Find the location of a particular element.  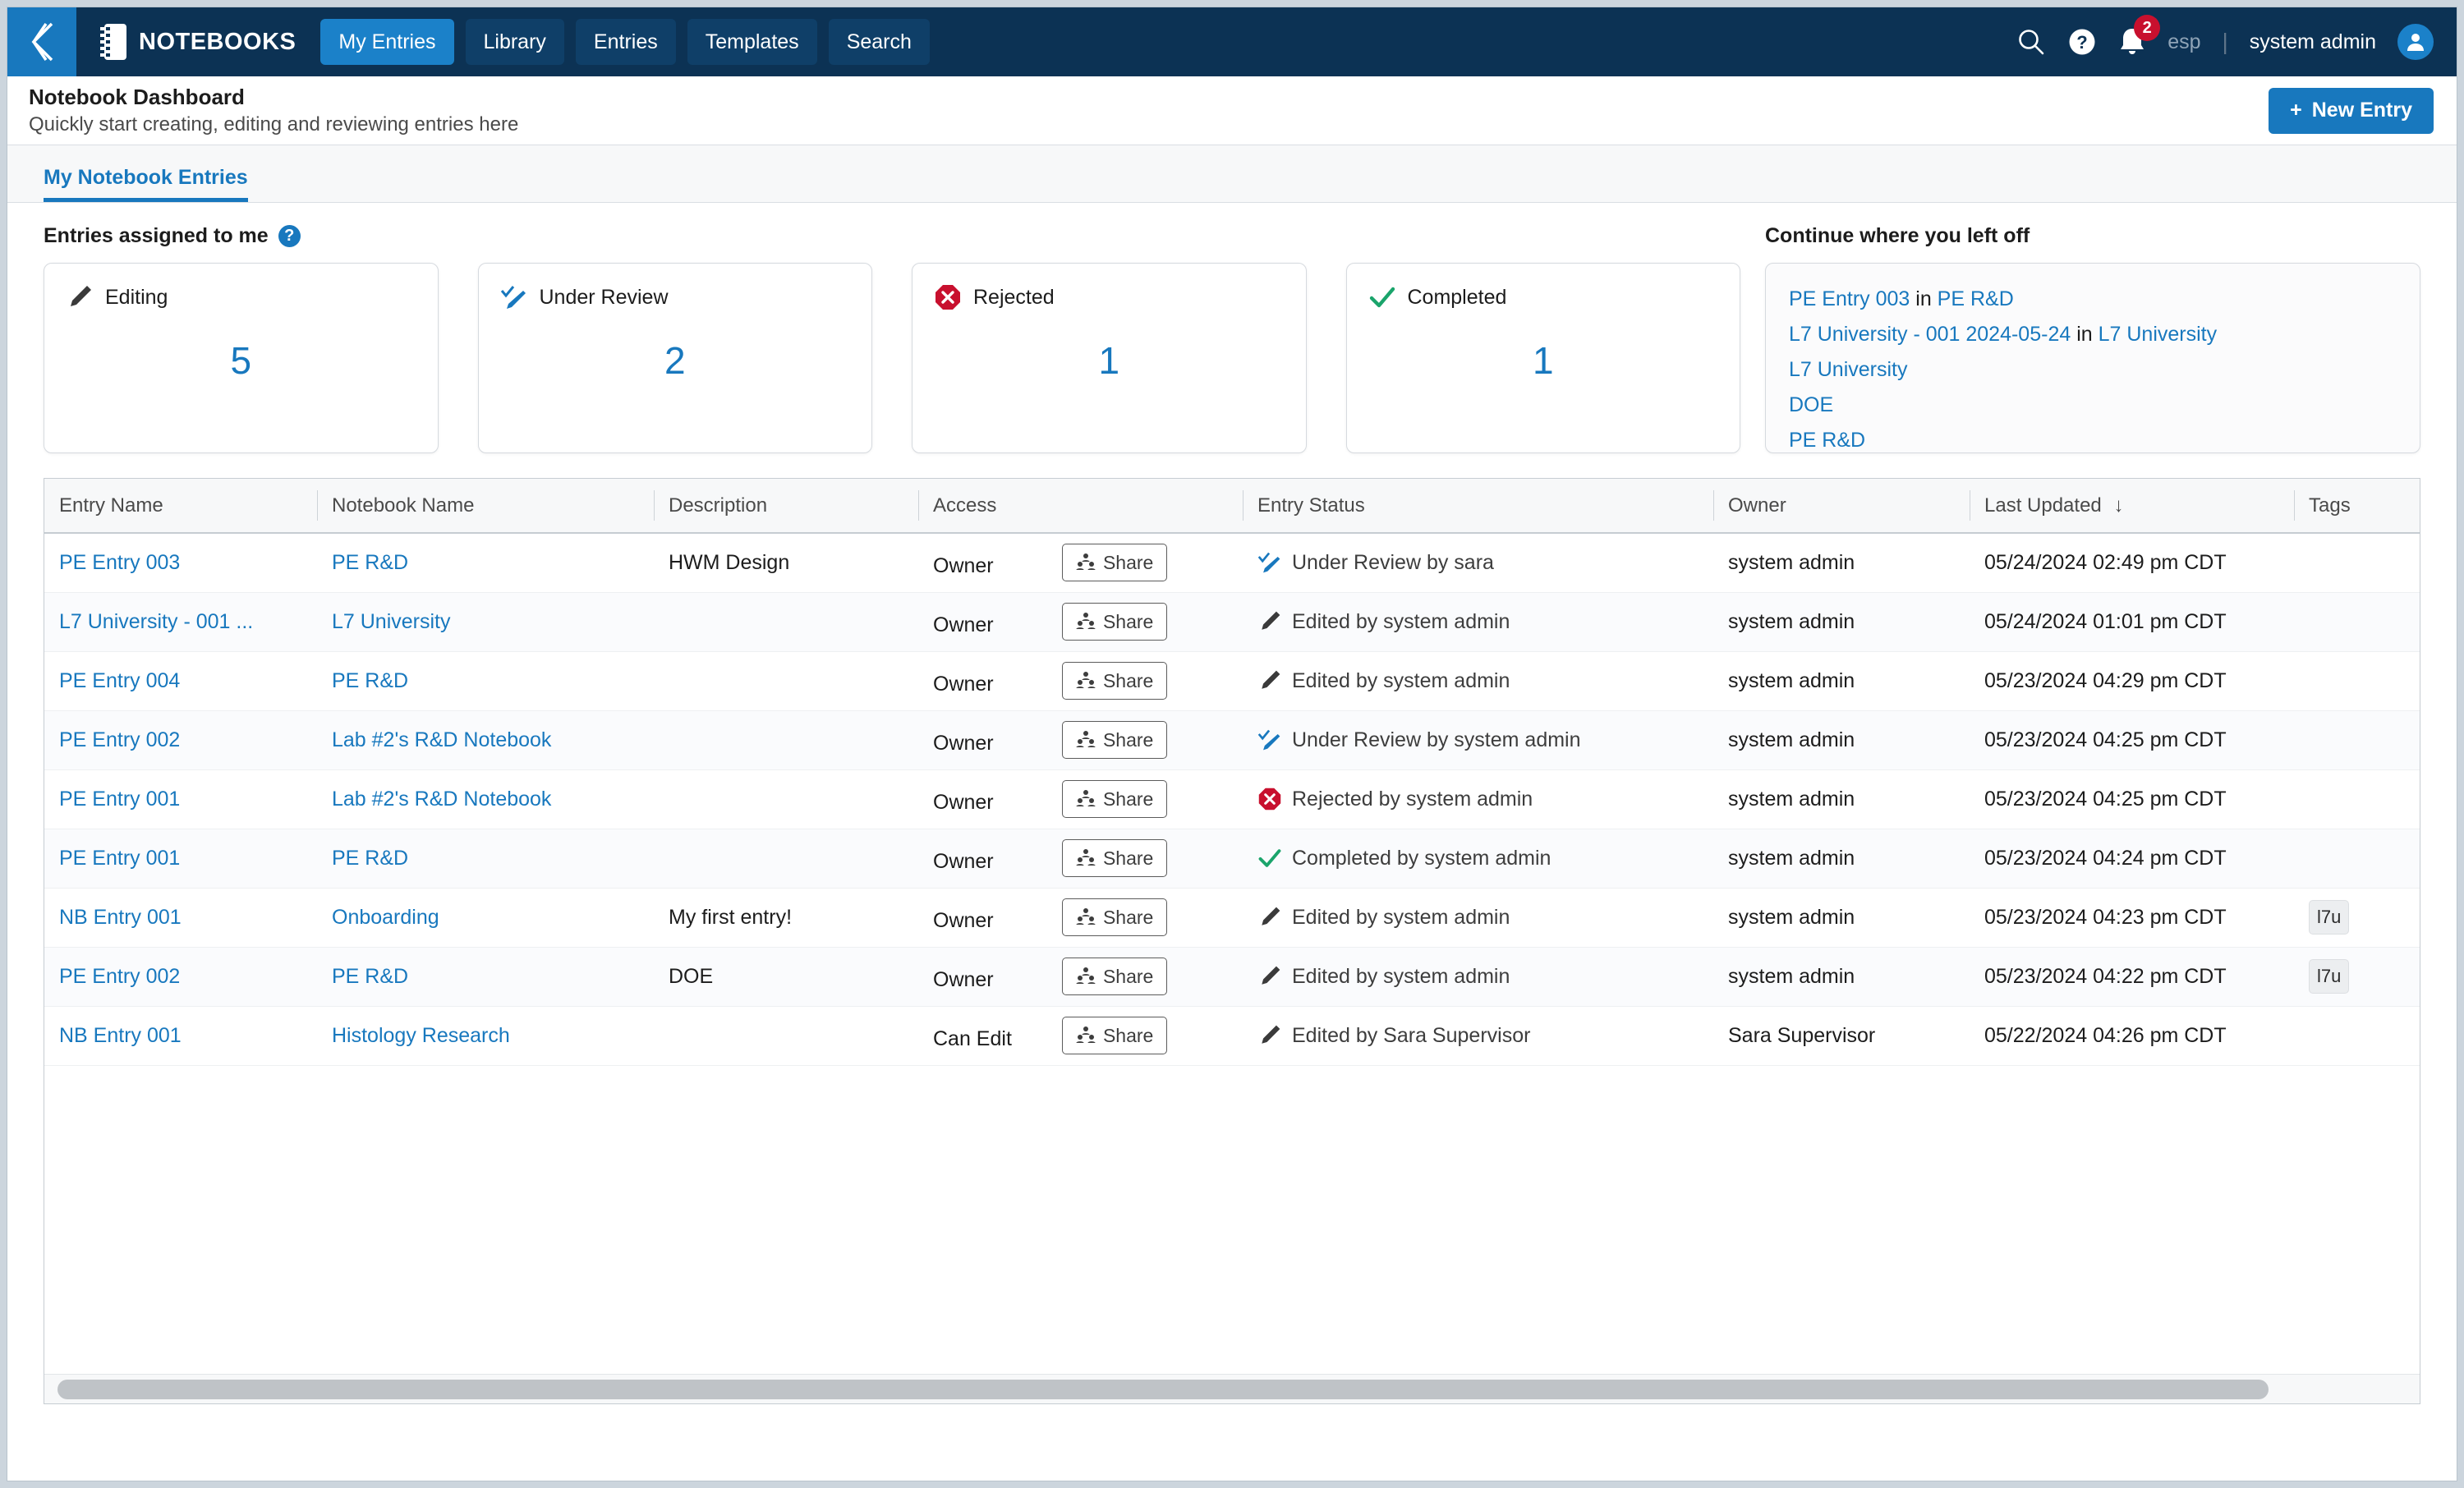

new-entry-button: + New Entry is located at coordinates (2351, 110).